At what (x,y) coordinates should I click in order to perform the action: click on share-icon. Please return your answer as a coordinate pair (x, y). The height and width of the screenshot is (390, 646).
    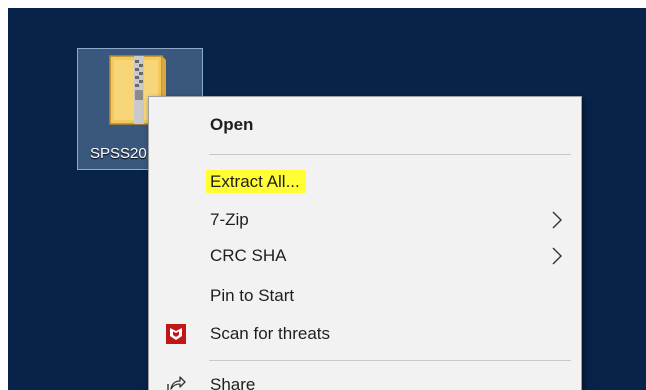
    Looking at the image, I should click on (176, 383).